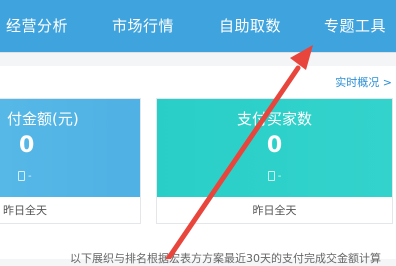  Describe the element at coordinates (143, 26) in the screenshot. I see `nav-item-market: 市场行情` at that location.